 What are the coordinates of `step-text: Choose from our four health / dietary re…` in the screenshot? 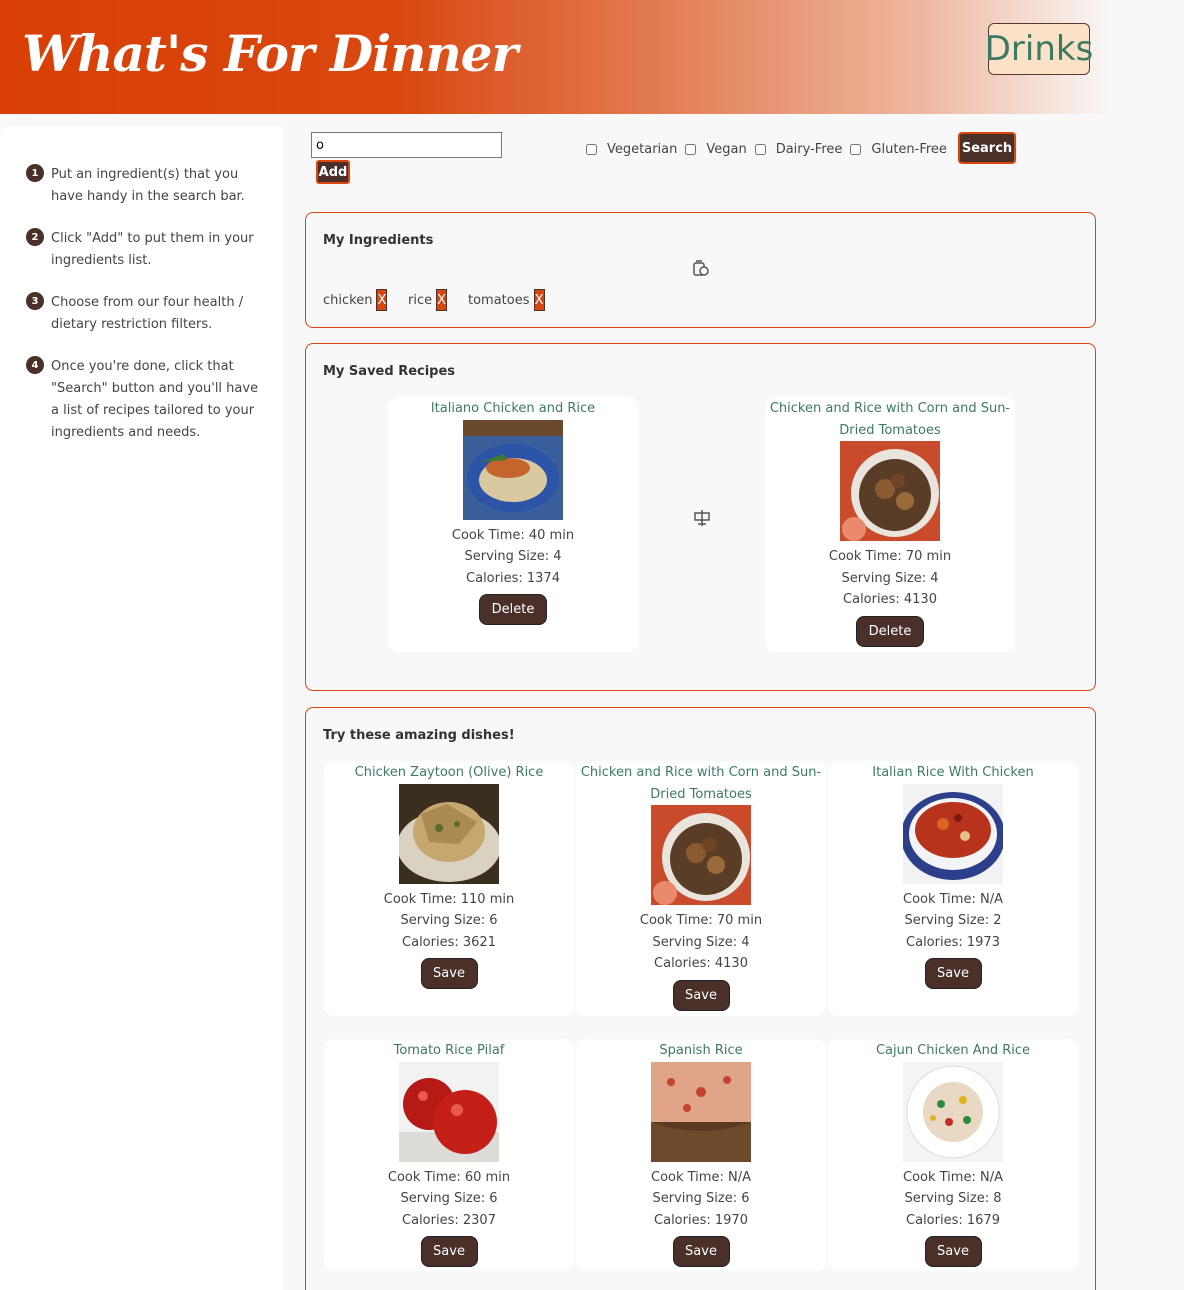 It's located at (147, 313).